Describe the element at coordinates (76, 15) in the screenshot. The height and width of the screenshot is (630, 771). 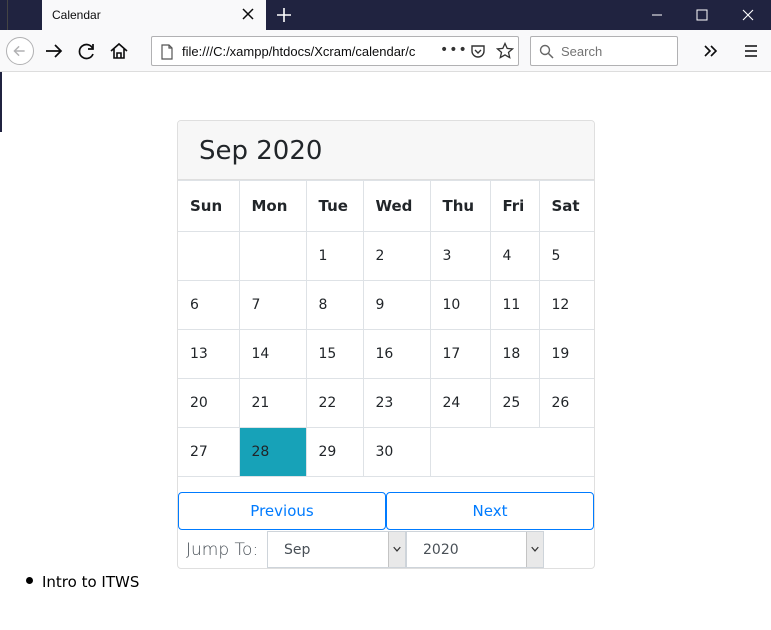
I see `tab-title: Calendar` at that location.